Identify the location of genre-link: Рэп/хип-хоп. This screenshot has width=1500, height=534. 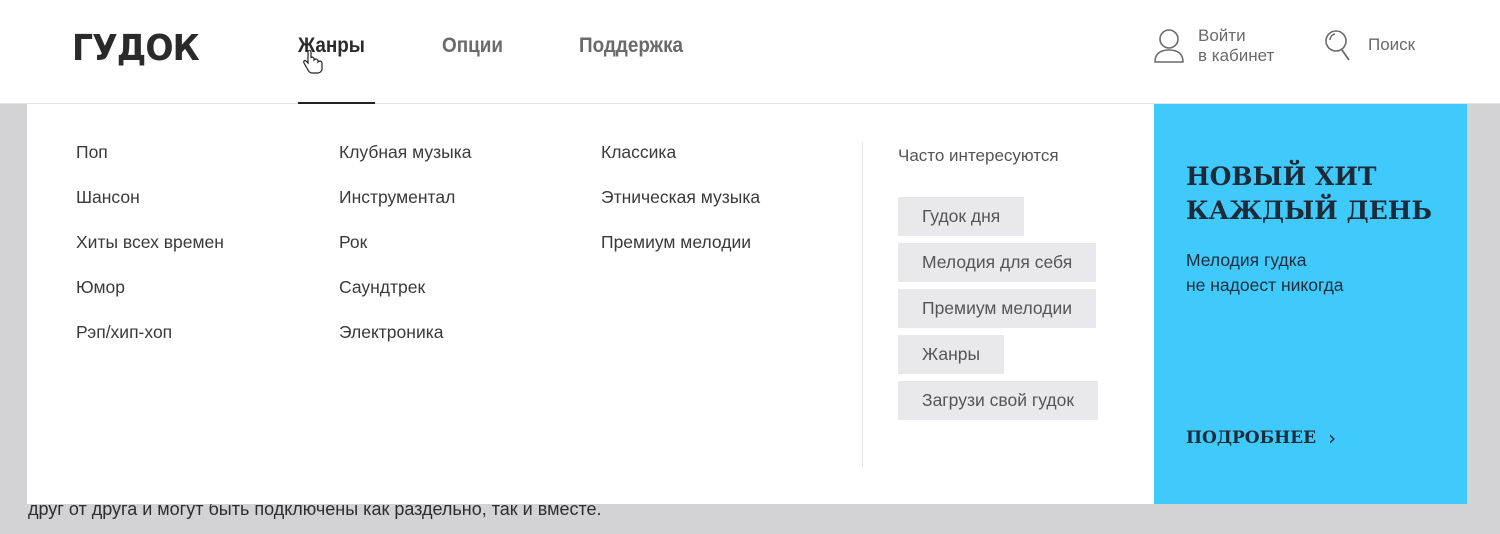
(150, 344).